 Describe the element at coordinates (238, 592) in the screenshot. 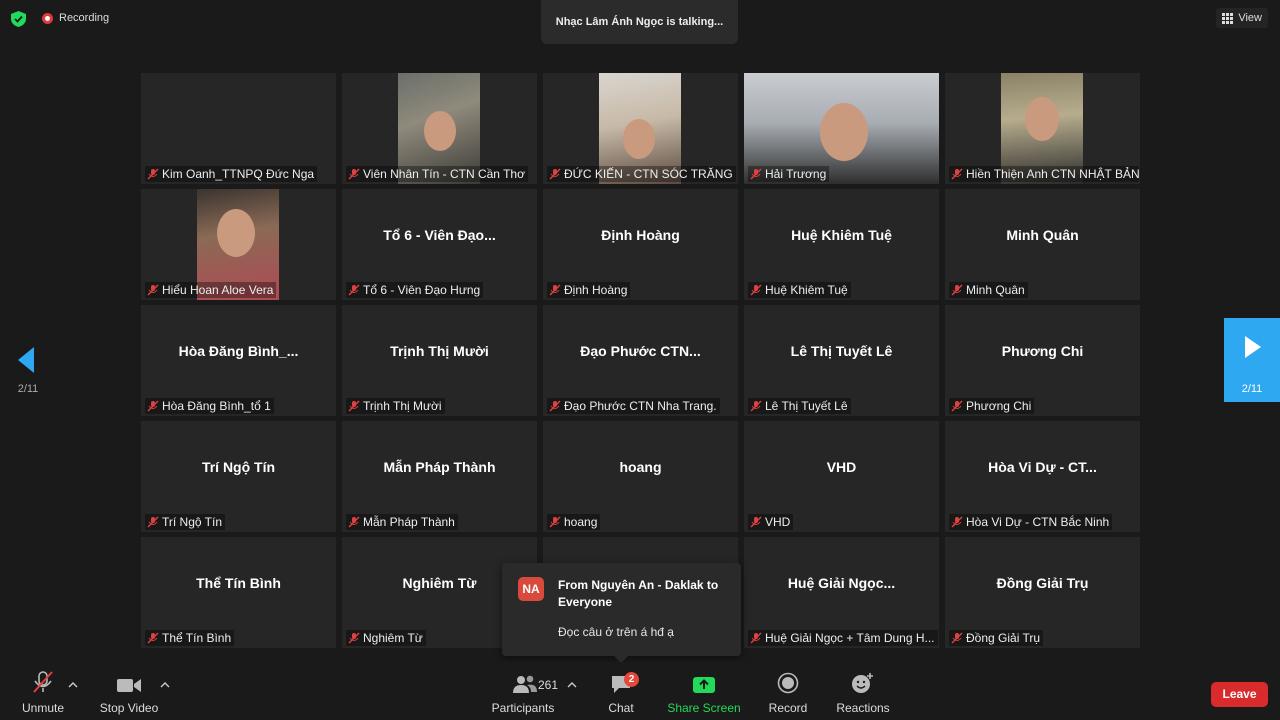

I see `participant-tile: Thể Tín Bình Thể Tín Bình` at that location.